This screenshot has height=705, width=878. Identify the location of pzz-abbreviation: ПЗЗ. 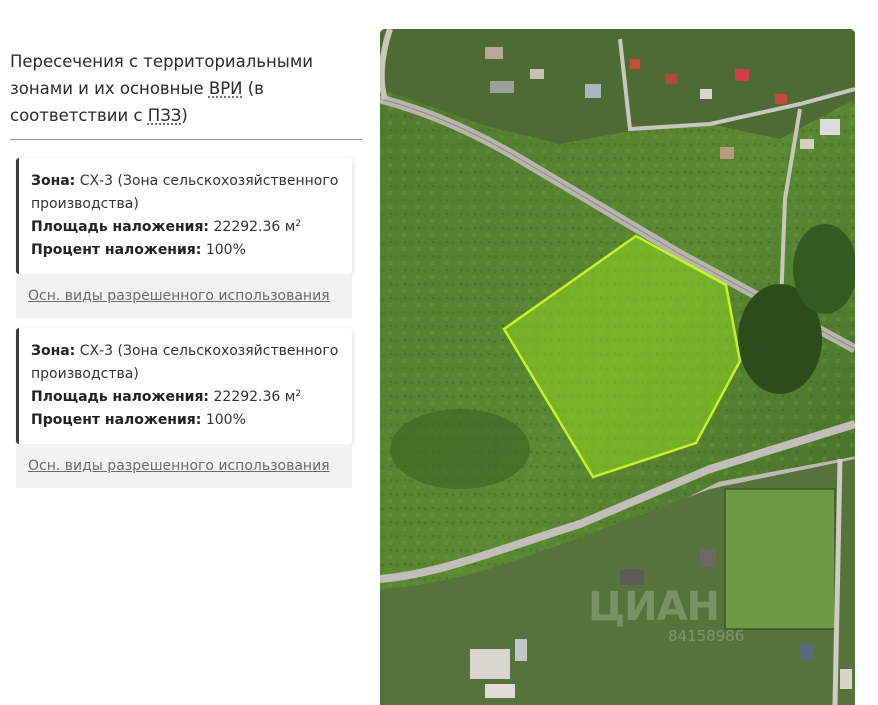
(165, 115).